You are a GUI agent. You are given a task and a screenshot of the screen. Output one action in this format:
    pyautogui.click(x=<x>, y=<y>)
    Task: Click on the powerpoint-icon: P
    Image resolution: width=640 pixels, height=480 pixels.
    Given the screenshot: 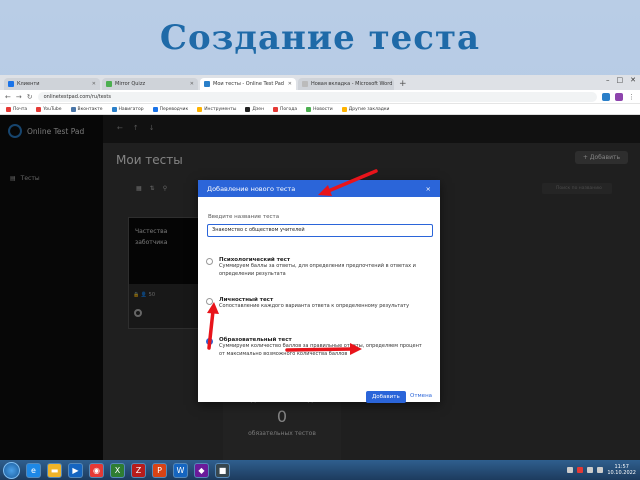 What is the action you would take?
    pyautogui.click(x=159, y=470)
    